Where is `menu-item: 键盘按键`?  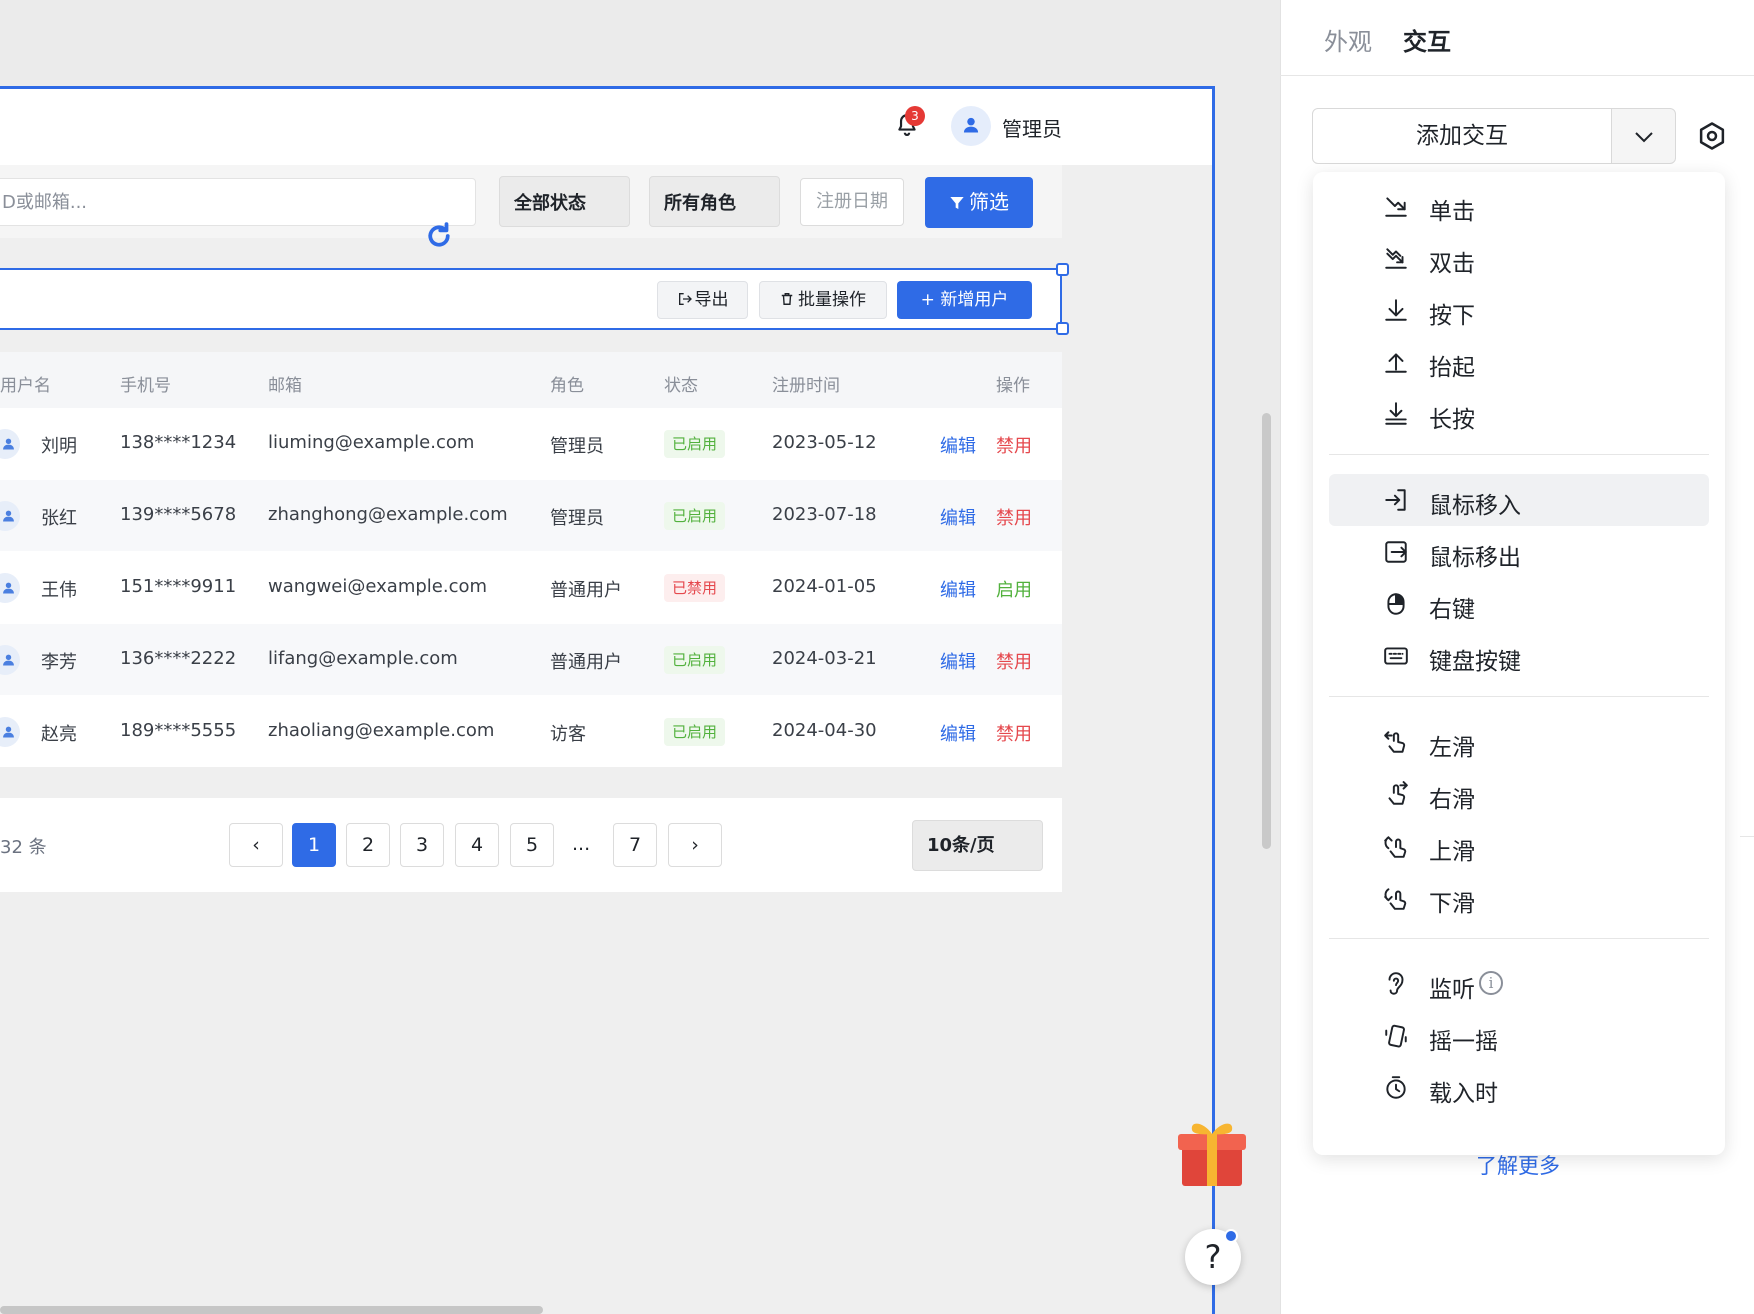 menu-item: 键盘按键 is located at coordinates (1519, 656).